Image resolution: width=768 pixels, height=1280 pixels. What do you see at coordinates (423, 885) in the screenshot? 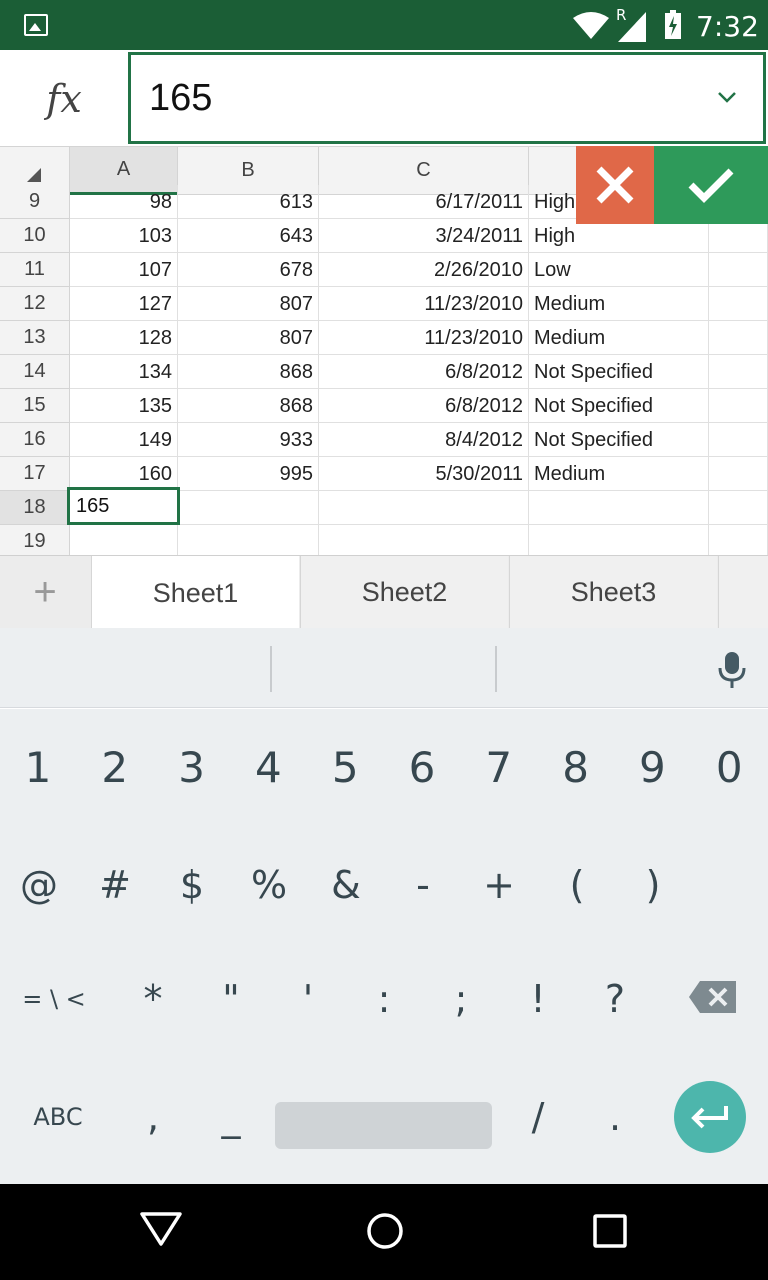
I see `key-symbol: -` at bounding box center [423, 885].